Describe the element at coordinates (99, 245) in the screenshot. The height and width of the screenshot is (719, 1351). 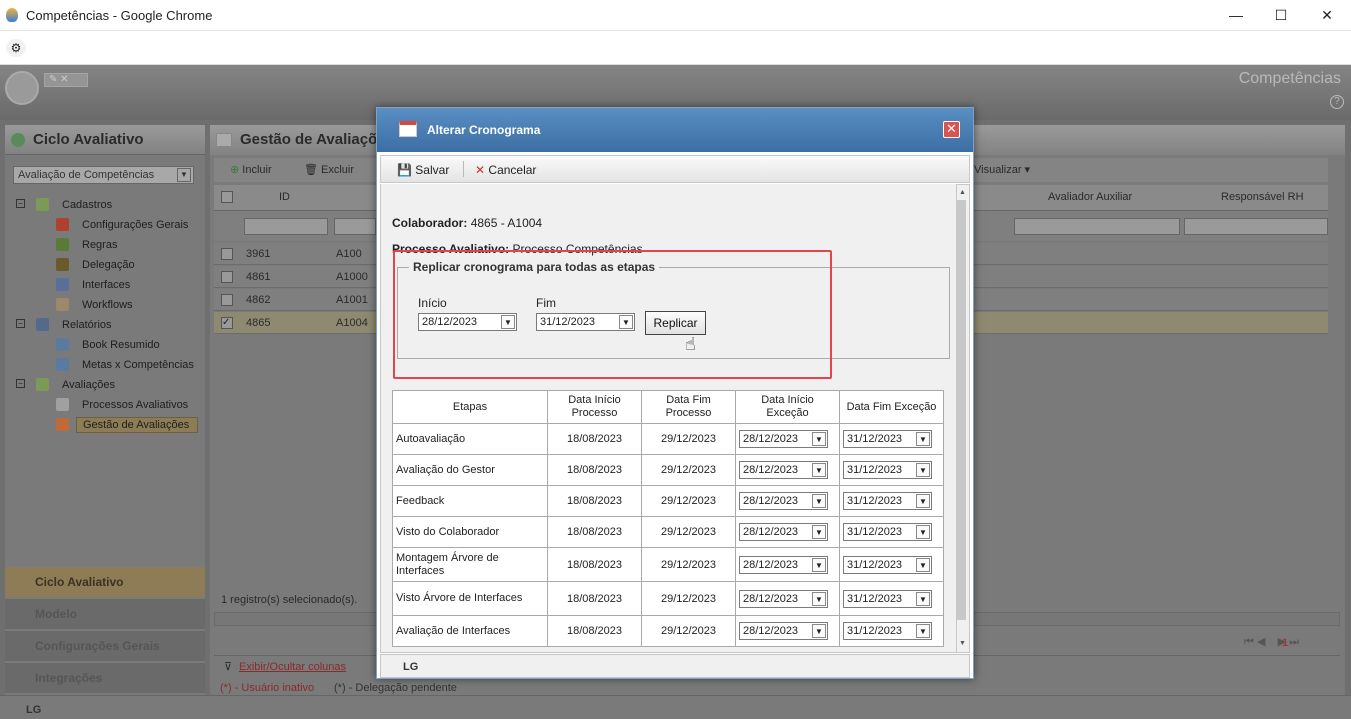
I see `tree-item-regras: Regras` at that location.